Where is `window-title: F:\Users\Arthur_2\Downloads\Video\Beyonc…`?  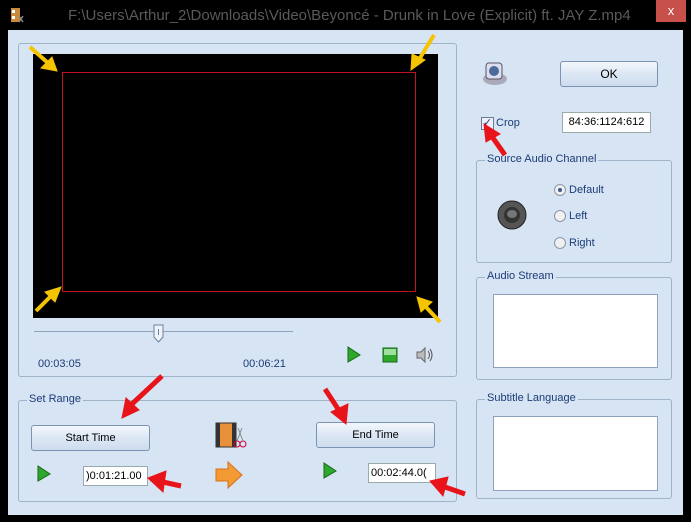 window-title: F:\Users\Arthur_2\Downloads\Video\Beyonc… is located at coordinates (349, 15).